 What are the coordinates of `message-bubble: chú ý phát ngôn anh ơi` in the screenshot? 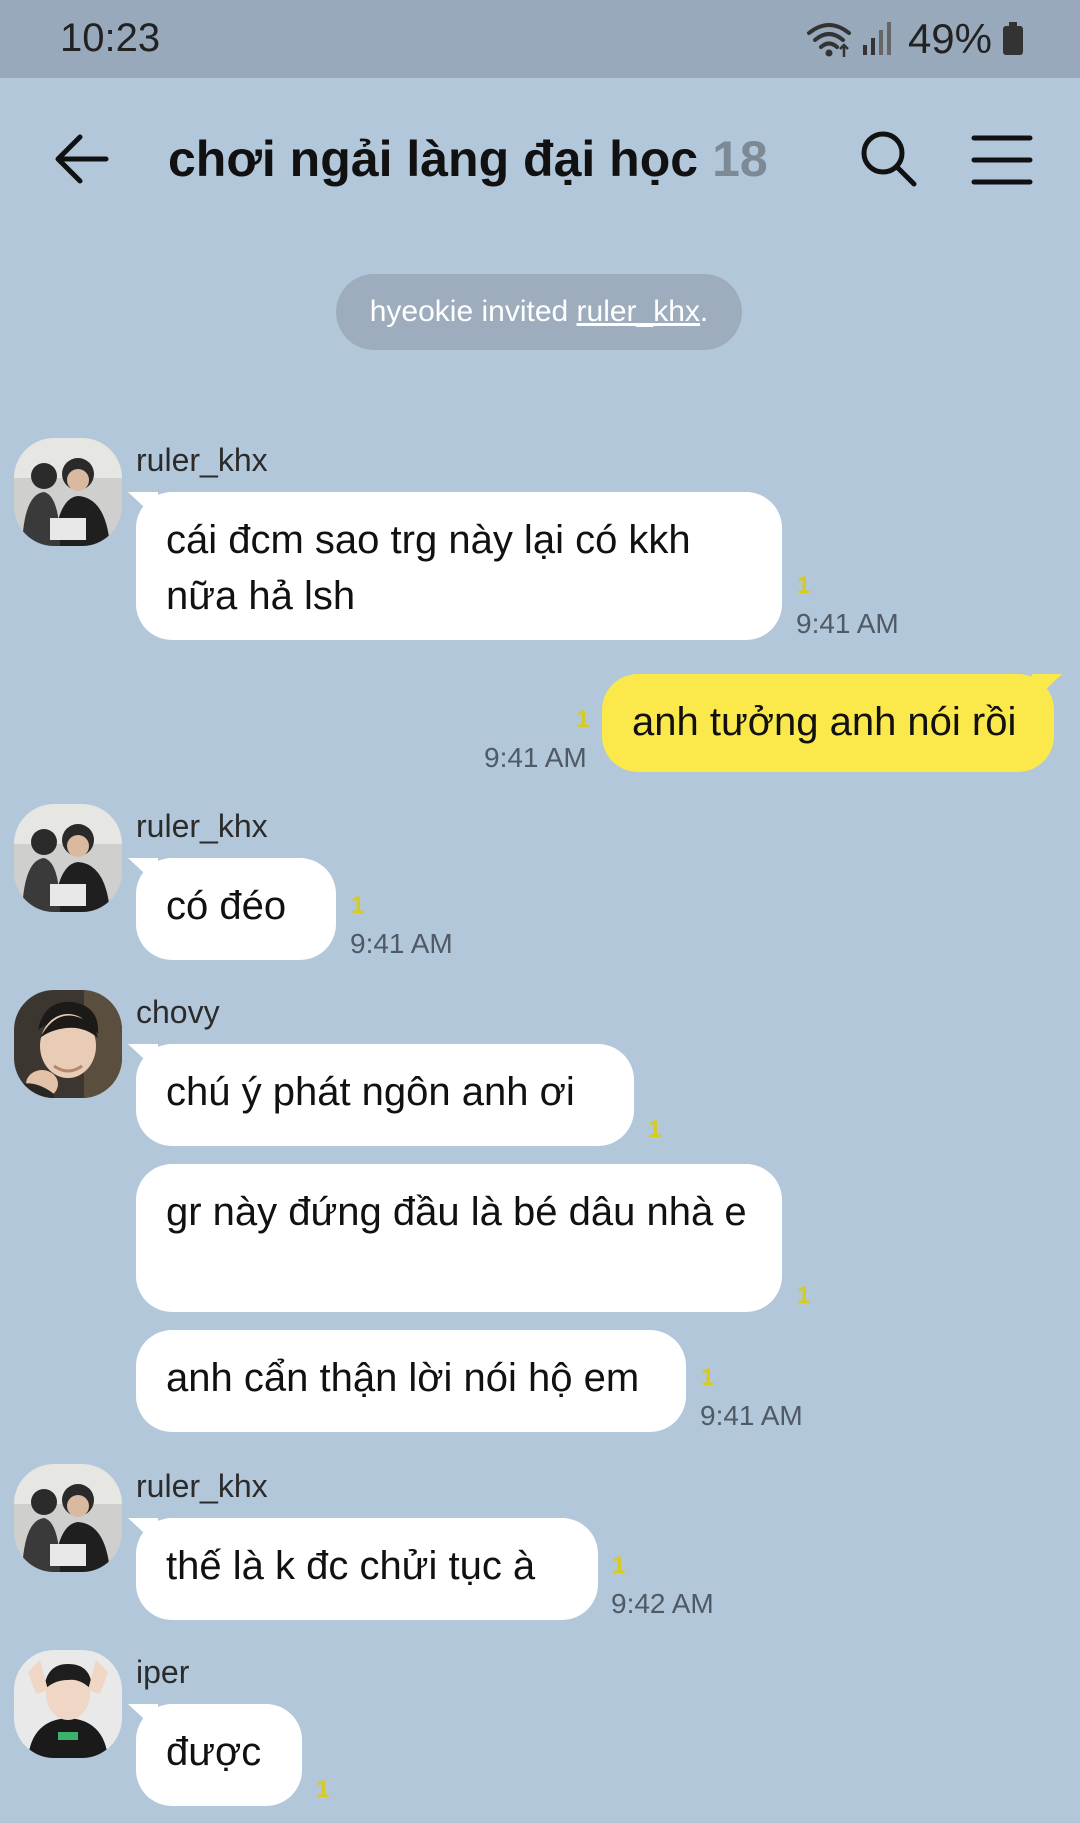 It's located at (385, 1095).